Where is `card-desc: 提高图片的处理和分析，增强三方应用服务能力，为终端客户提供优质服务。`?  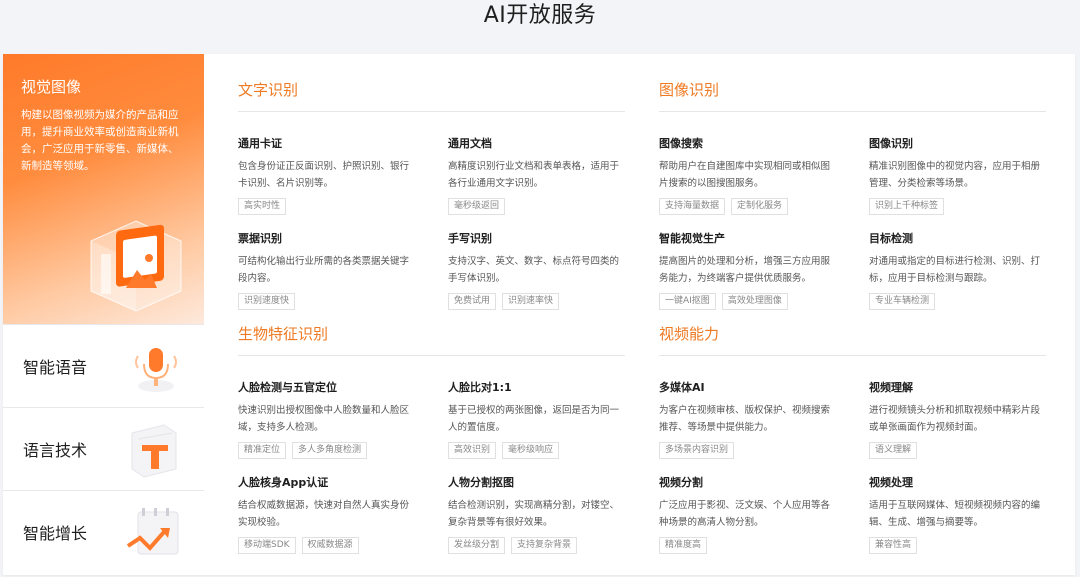
card-desc: 提高图片的处理和分析，增强三方应用服务能力，为终端客户提供优质服务。 is located at coordinates (745, 270).